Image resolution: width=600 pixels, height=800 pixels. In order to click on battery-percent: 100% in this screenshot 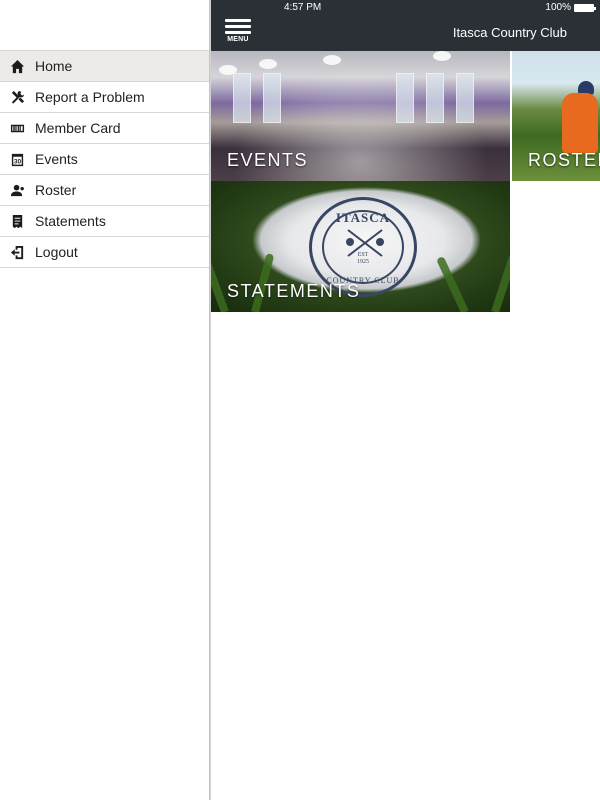, I will do `click(558, 7)`.